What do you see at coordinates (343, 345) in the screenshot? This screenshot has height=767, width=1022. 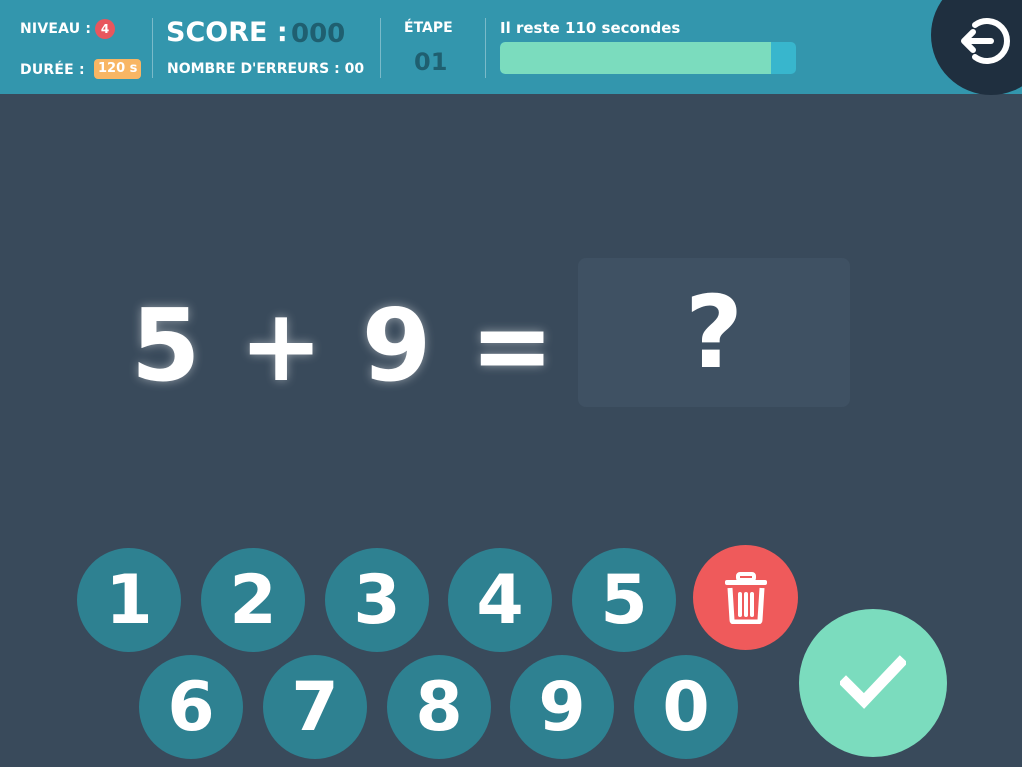 I see `equation-text: 5 + 9 =` at bounding box center [343, 345].